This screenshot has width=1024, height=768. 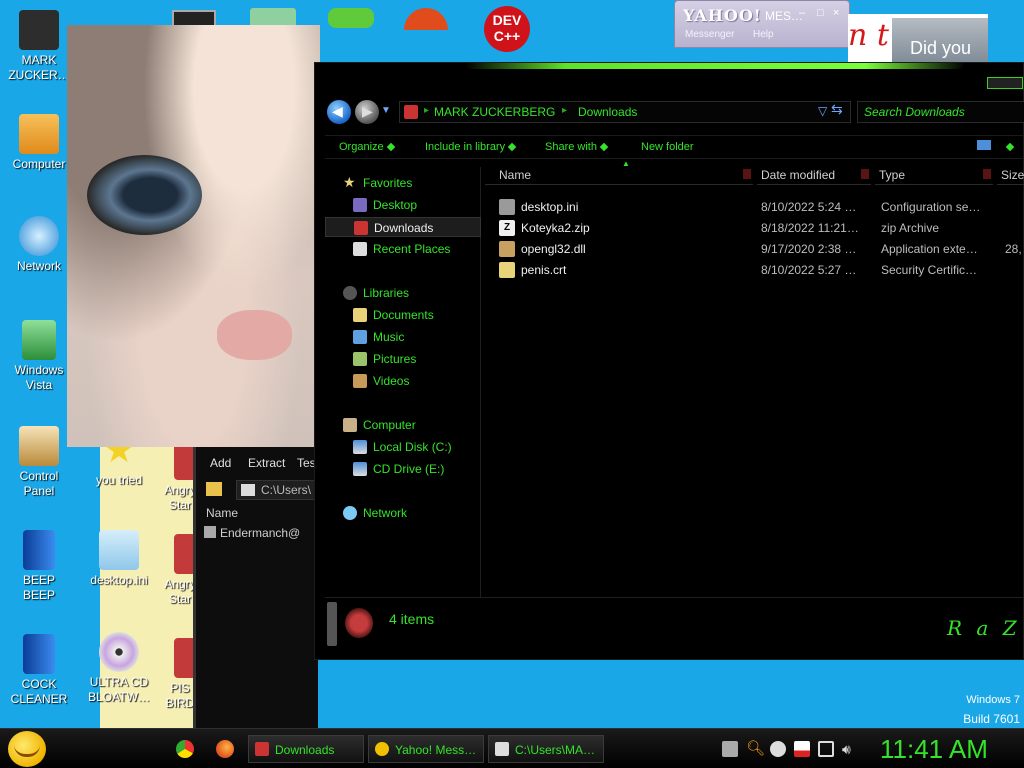 What do you see at coordinates (281, 490) in the screenshot?
I see `zip-path-field: C:\Users\` at bounding box center [281, 490].